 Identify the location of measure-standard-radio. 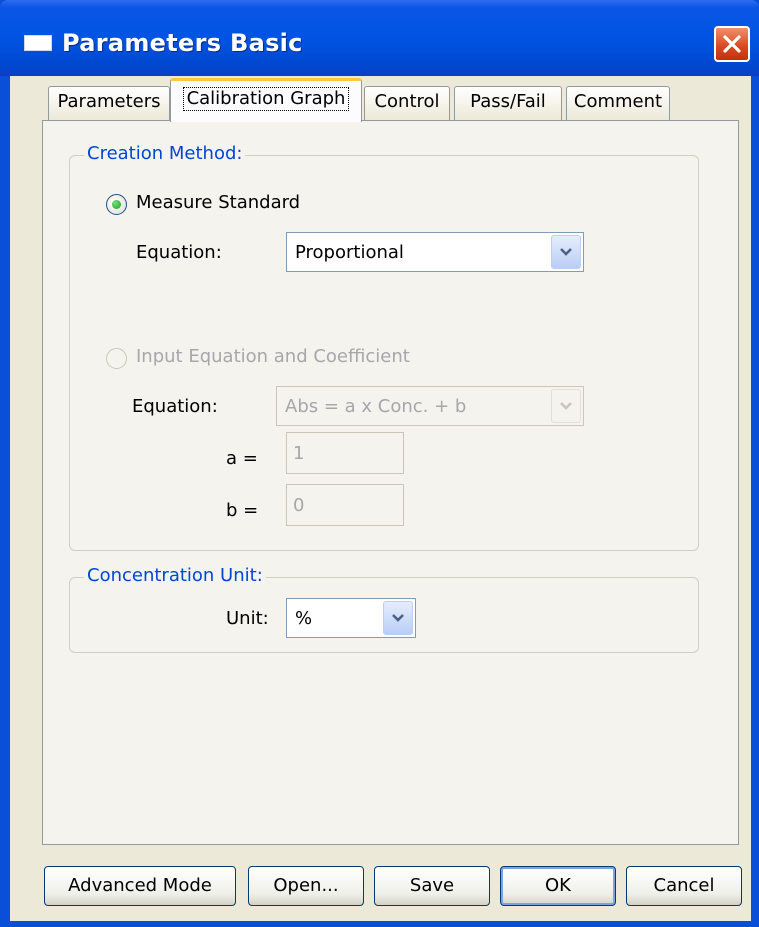
(116, 204).